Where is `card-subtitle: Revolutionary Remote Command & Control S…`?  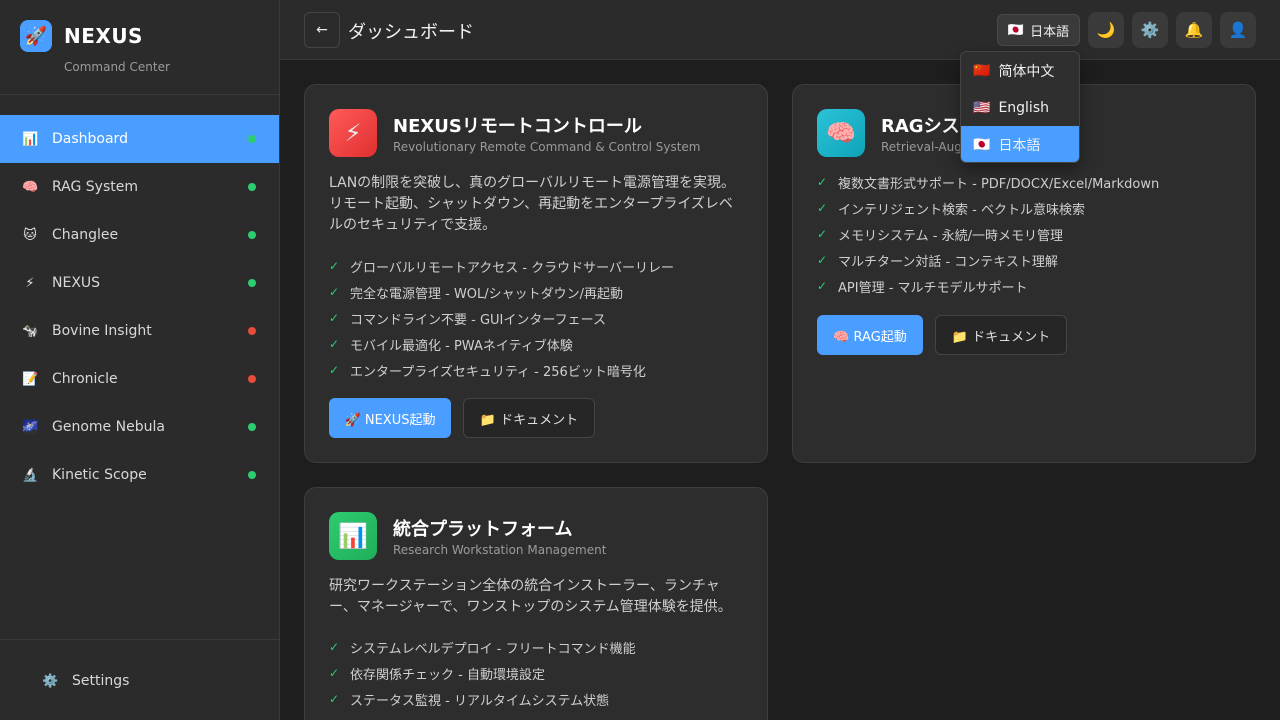 card-subtitle: Revolutionary Remote Command & Control S… is located at coordinates (547, 147).